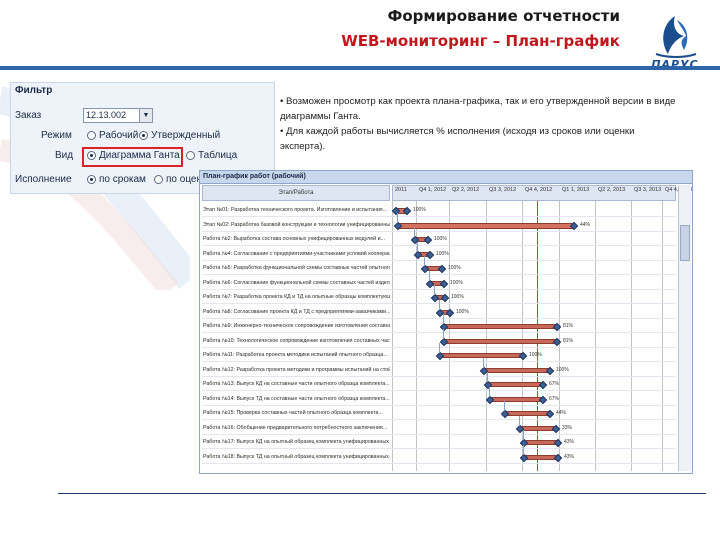  What do you see at coordinates (676, 37) in the screenshot?
I see `sail-icon` at bounding box center [676, 37].